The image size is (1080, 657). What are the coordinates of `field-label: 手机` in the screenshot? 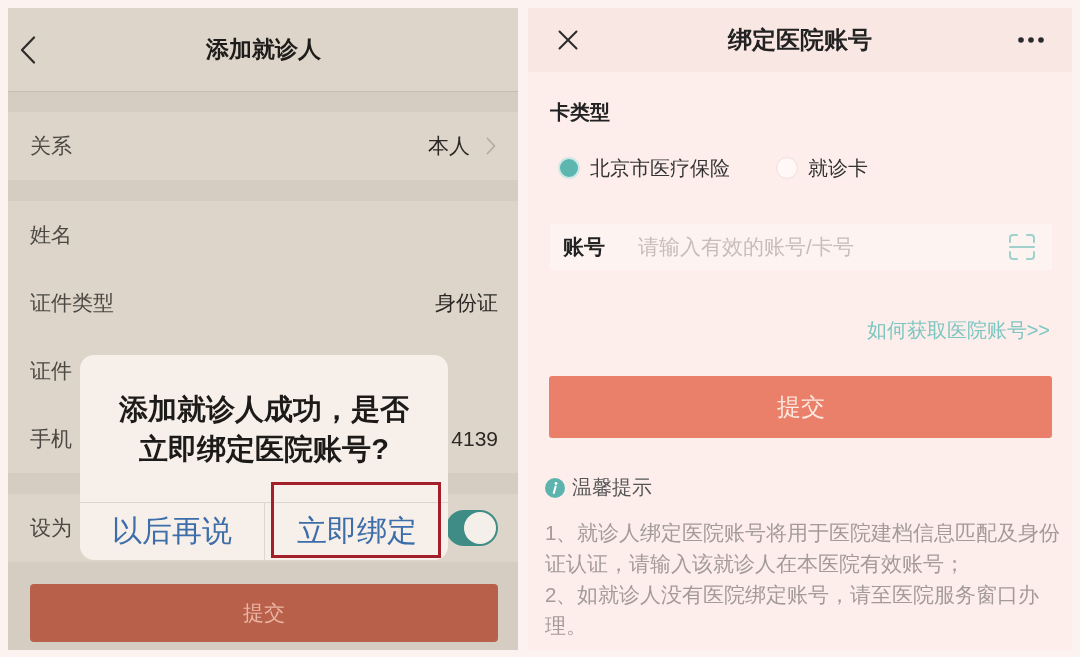 It's located at (51, 439).